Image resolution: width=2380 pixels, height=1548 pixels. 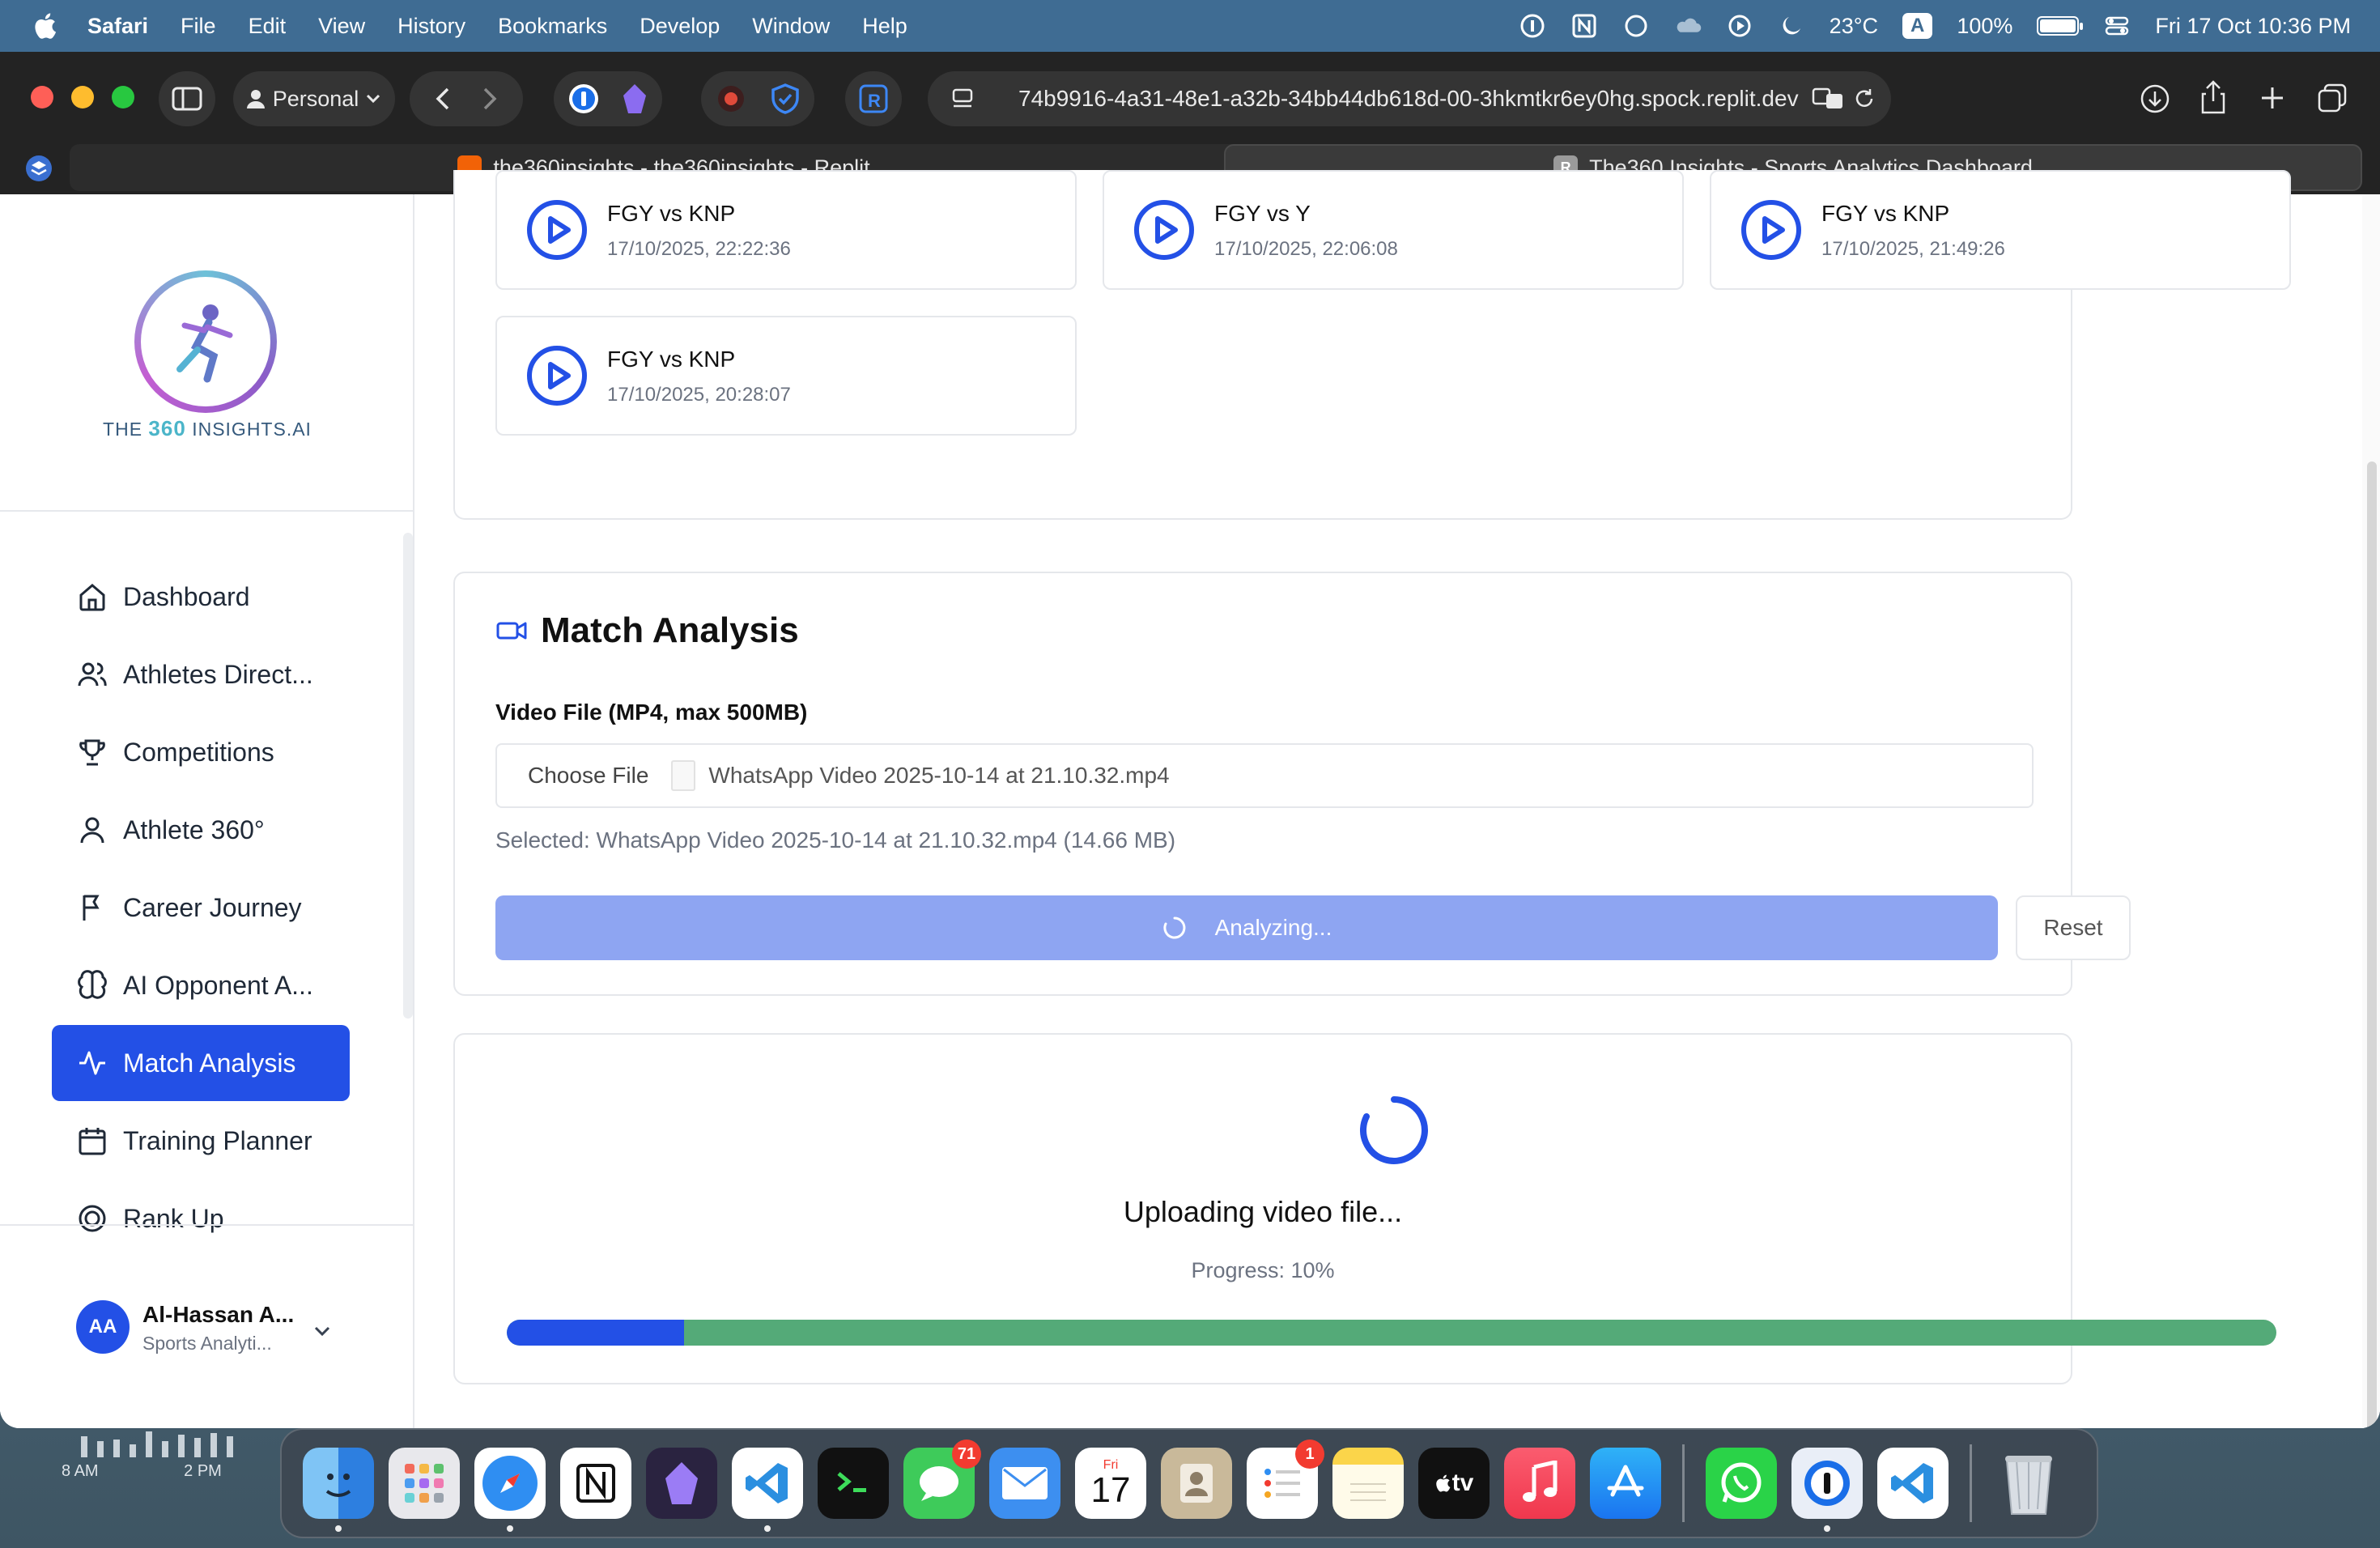 I want to click on sidebar-scrollbar, so click(x=408, y=776).